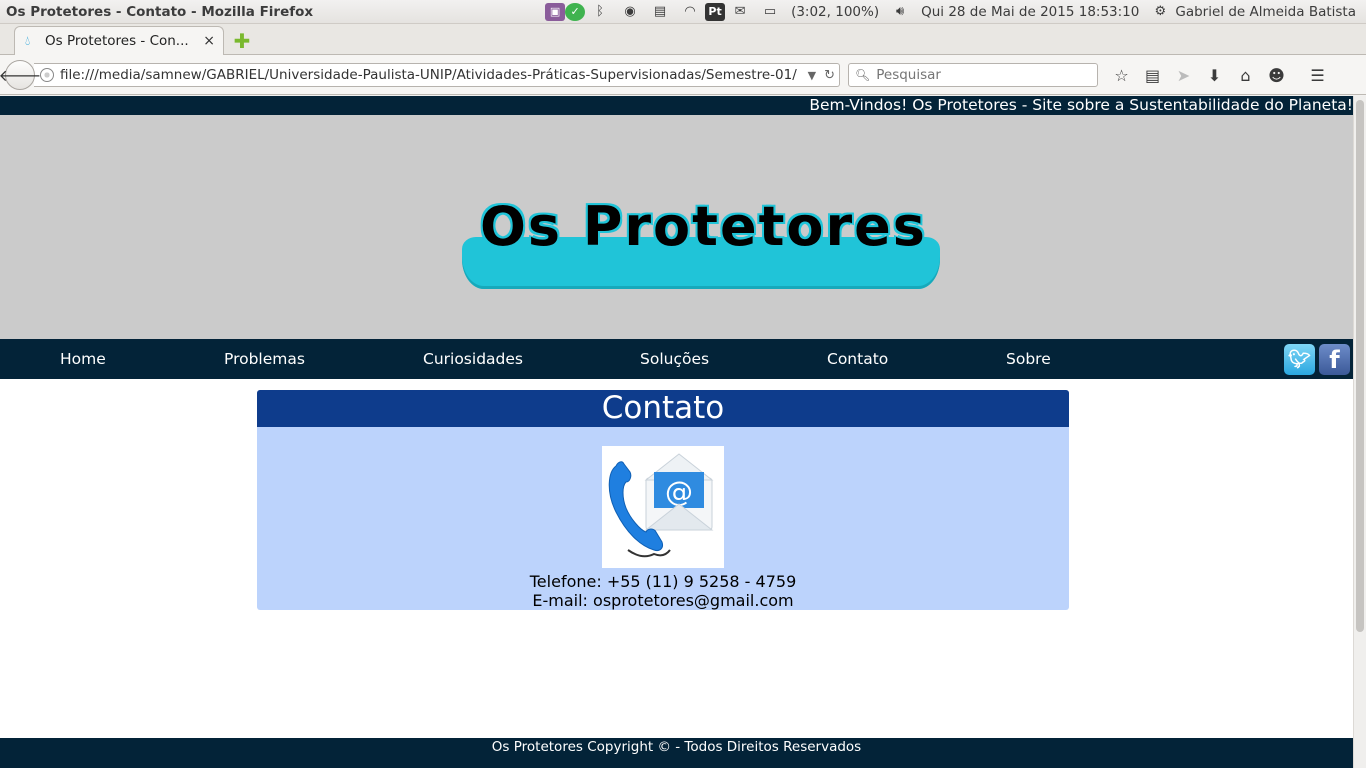 The height and width of the screenshot is (768, 1366). What do you see at coordinates (1360, 366) in the screenshot?
I see `scrollbar-thumb` at bounding box center [1360, 366].